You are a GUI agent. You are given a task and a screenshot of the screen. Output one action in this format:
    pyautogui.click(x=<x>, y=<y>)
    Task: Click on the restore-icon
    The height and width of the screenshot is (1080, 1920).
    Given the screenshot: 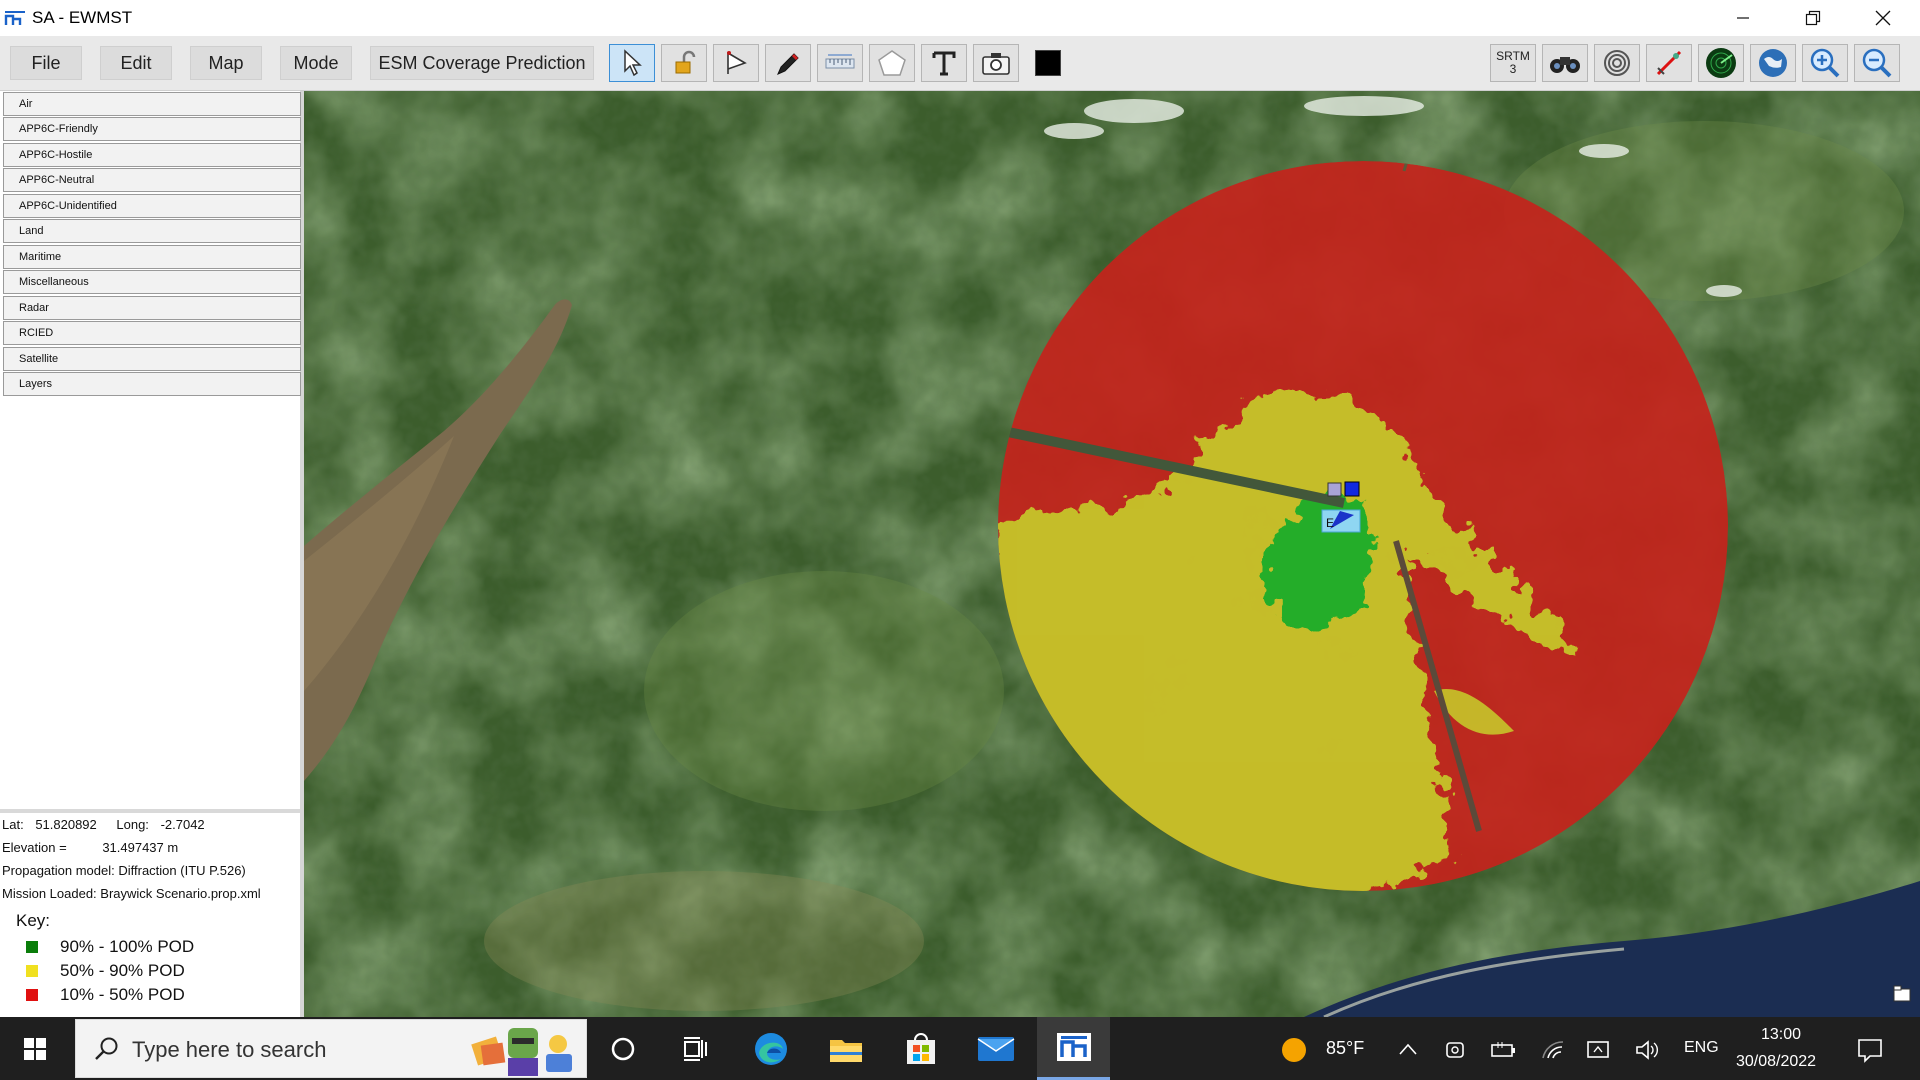 What is the action you would take?
    pyautogui.click(x=1813, y=18)
    